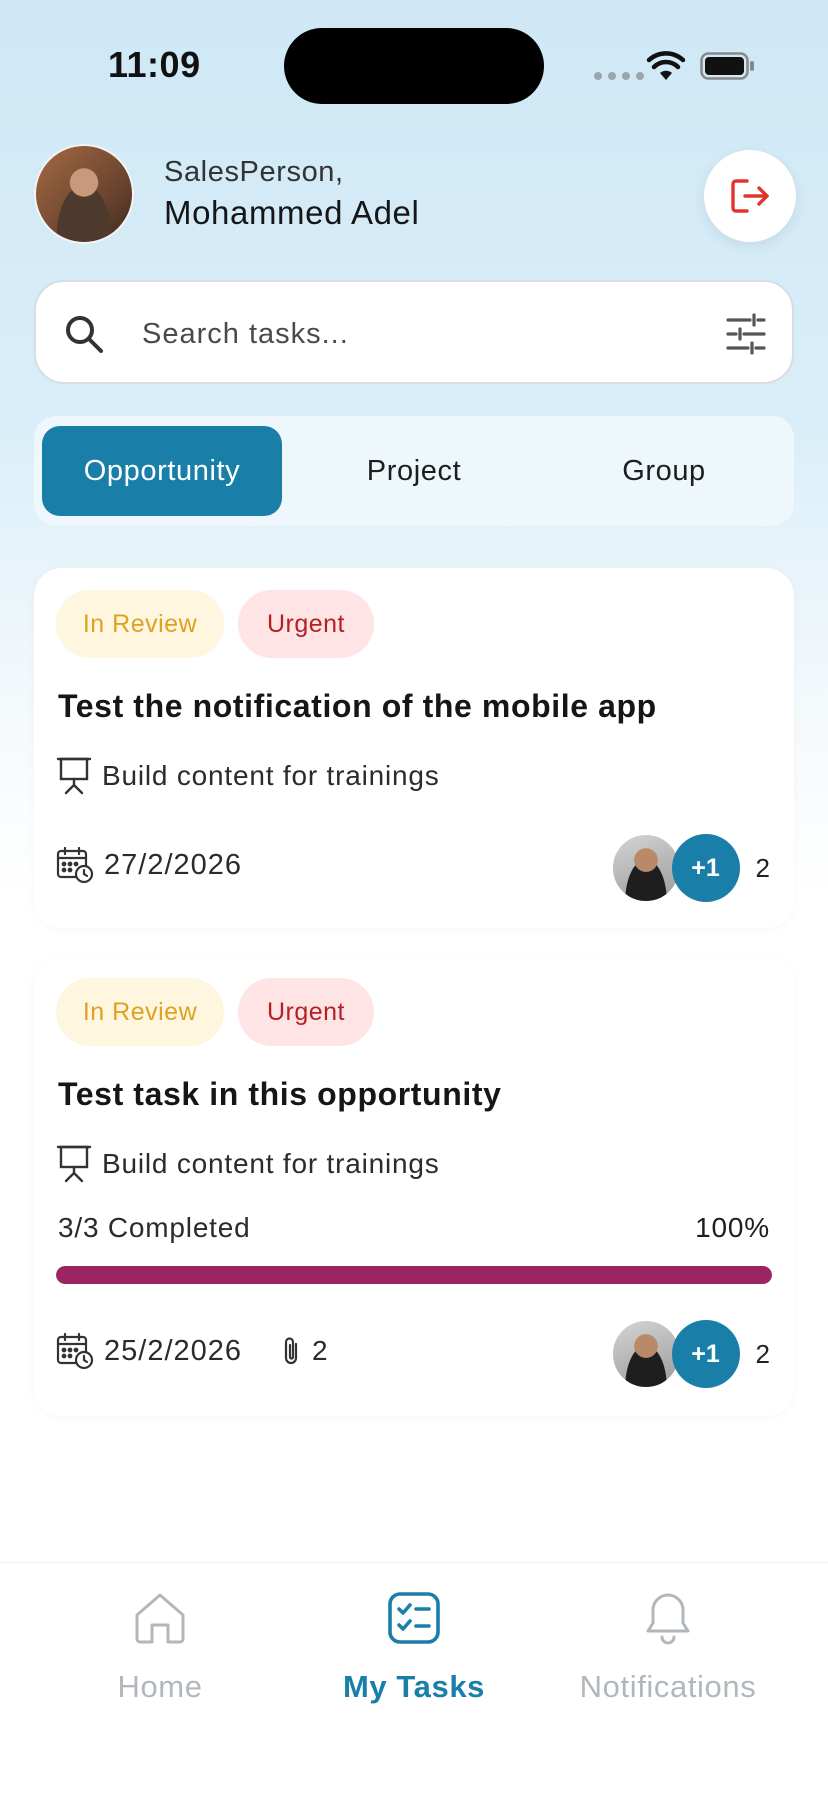  What do you see at coordinates (154, 1227) in the screenshot?
I see `progress-label: 3/3 Completed` at bounding box center [154, 1227].